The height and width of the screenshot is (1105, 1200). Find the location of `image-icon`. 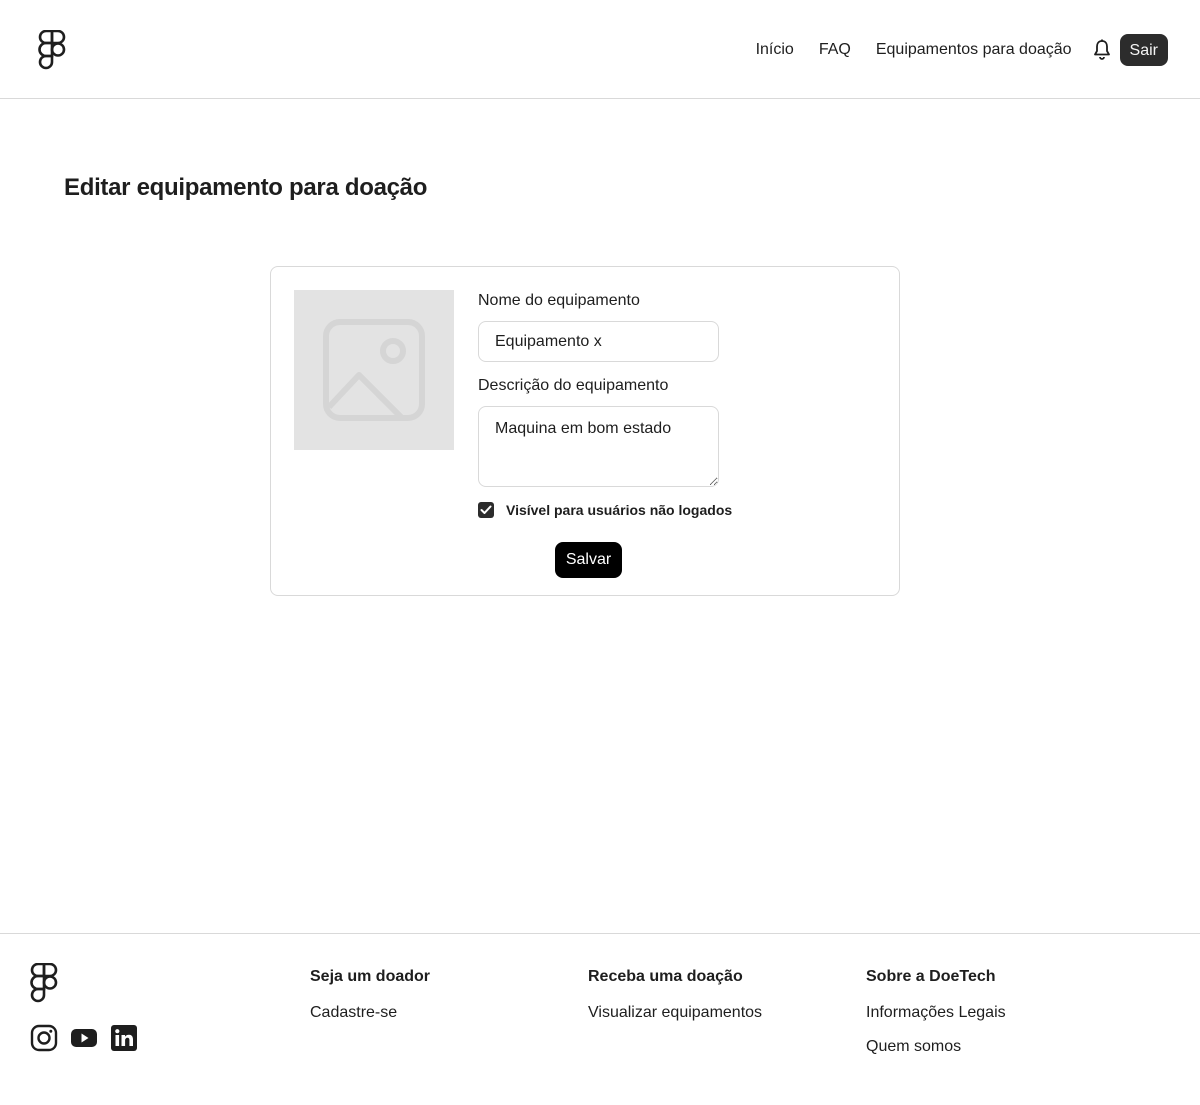

image-icon is located at coordinates (374, 370).